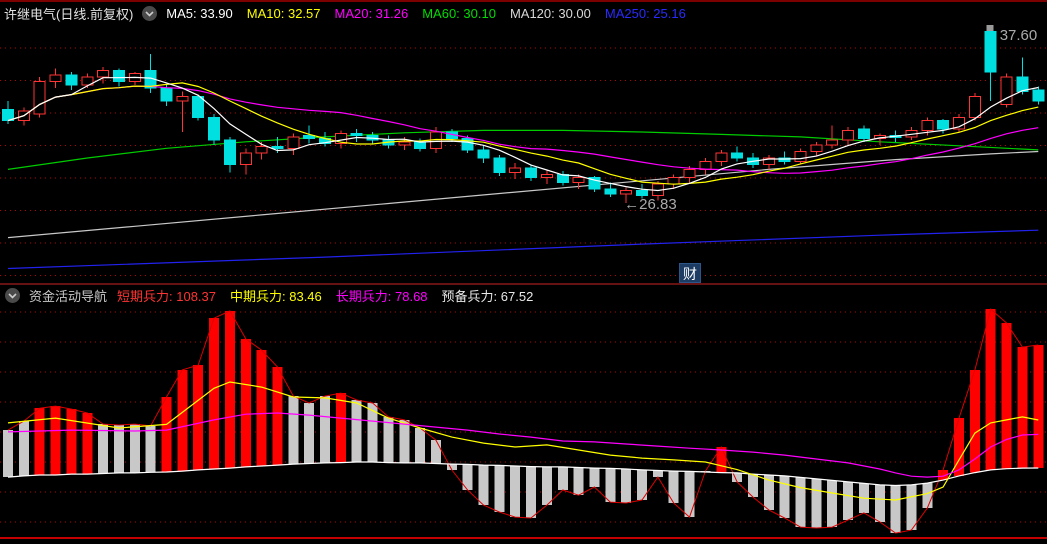 The height and width of the screenshot is (544, 1047). Describe the element at coordinates (381, 296) in the screenshot. I see `long-term-legend: 长期兵力: 78.68` at that location.